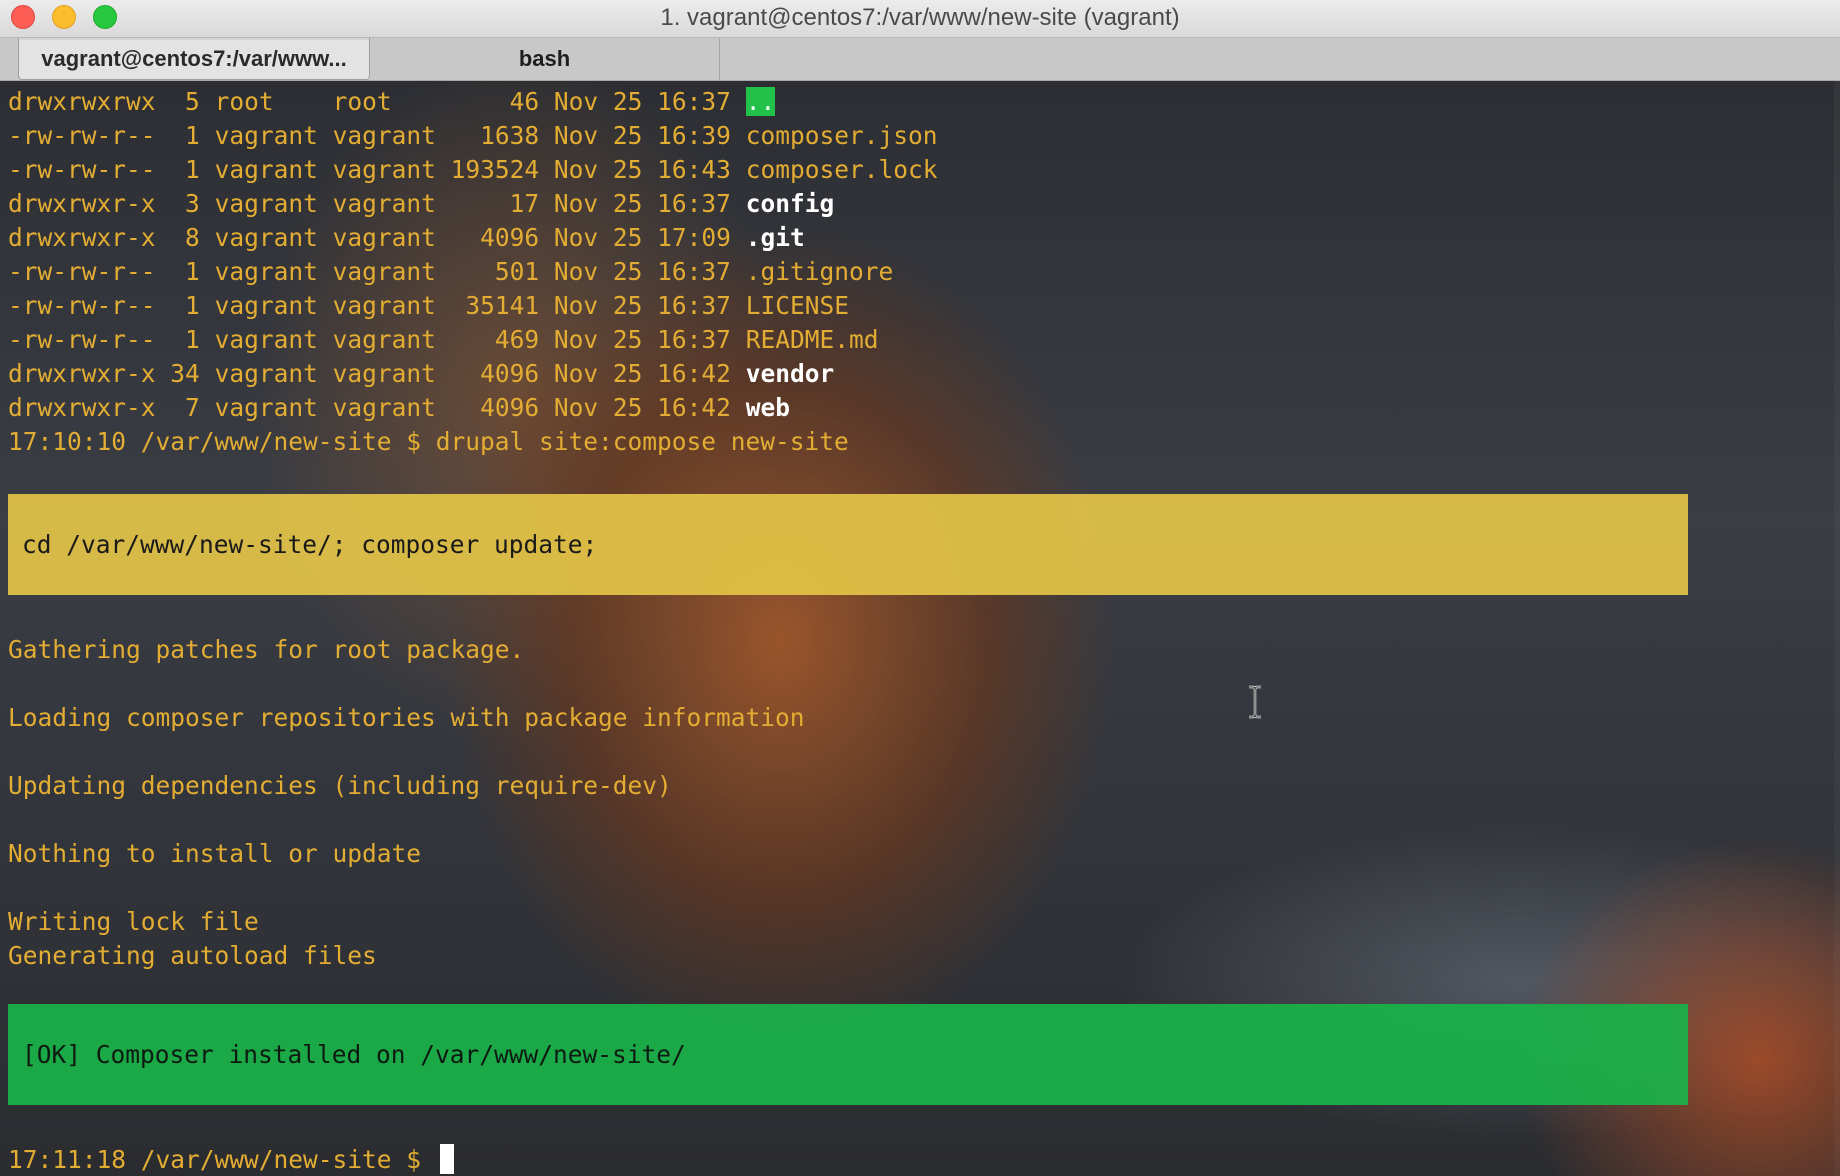  Describe the element at coordinates (790, 203) in the screenshot. I see `listing-name-dir: config` at that location.